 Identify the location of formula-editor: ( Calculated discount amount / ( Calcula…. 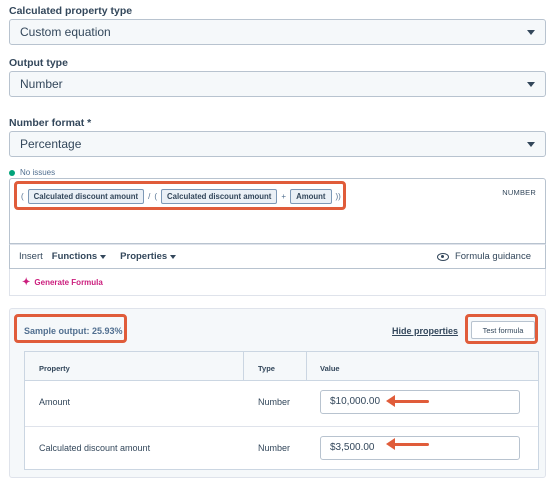
(277, 211).